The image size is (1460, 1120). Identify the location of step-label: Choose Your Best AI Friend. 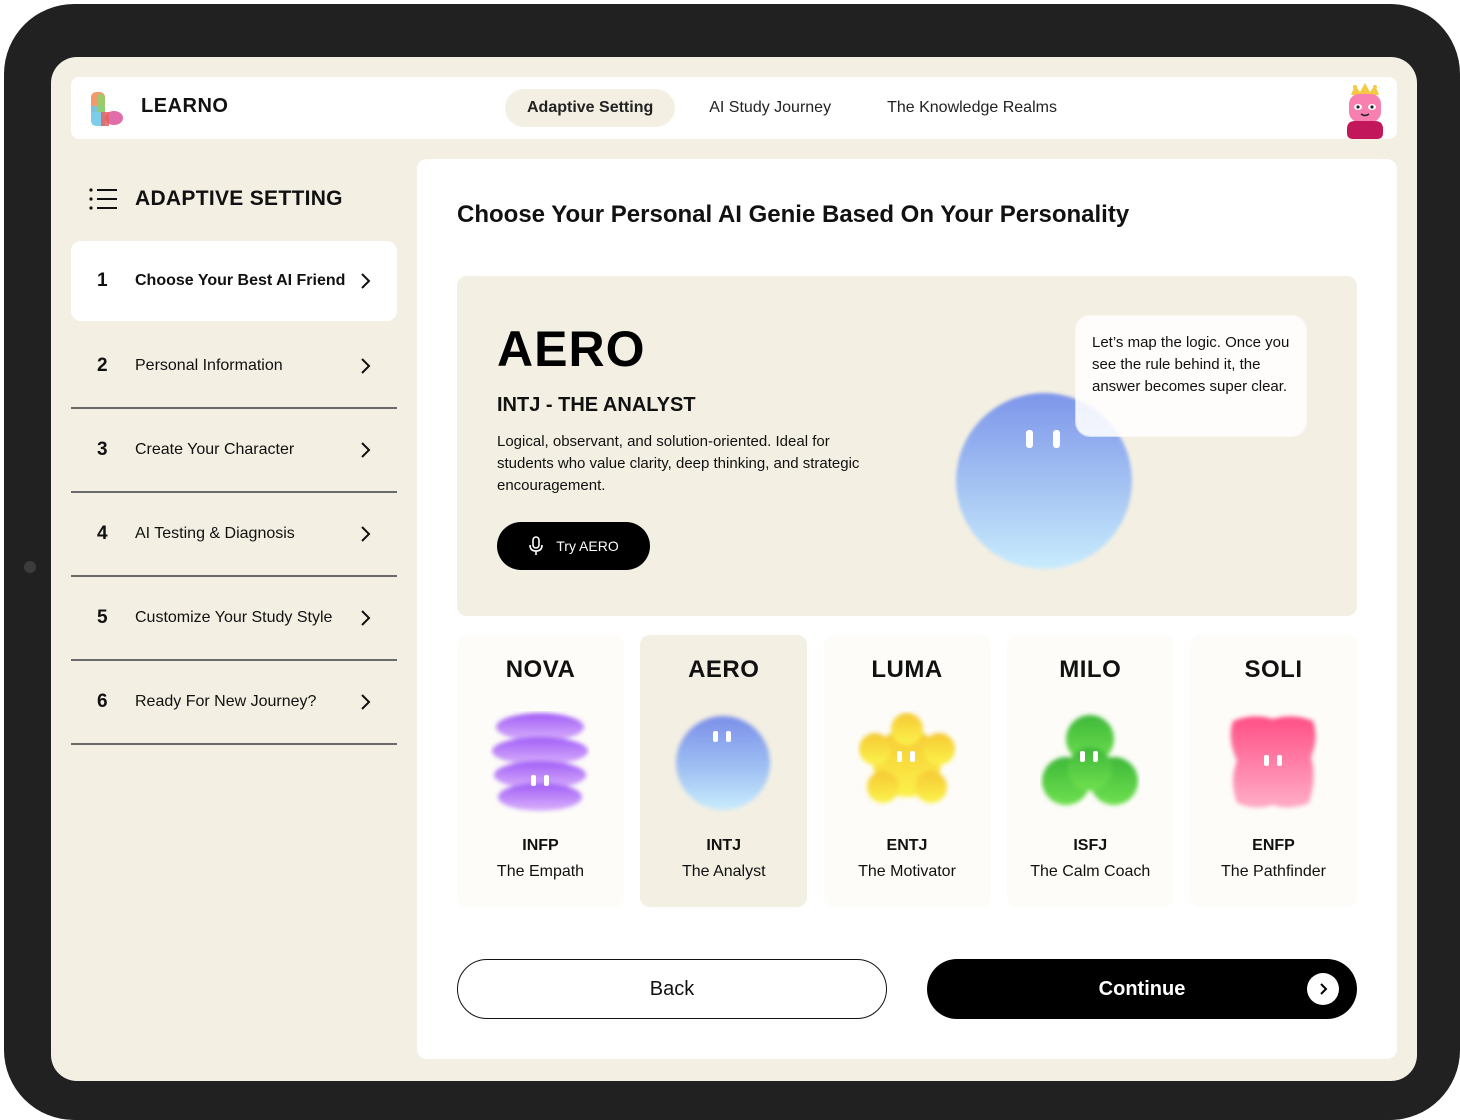
(240, 280).